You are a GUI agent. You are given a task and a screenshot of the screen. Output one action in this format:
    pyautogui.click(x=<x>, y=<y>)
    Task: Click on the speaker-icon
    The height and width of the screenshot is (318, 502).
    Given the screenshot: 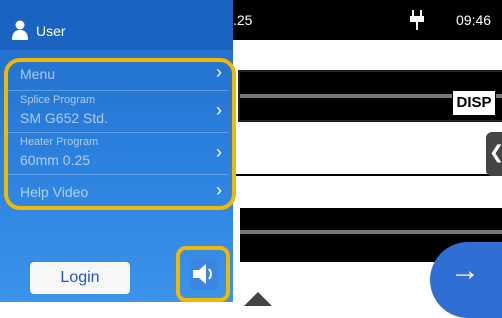 What is the action you would take?
    pyautogui.click(x=202, y=274)
    